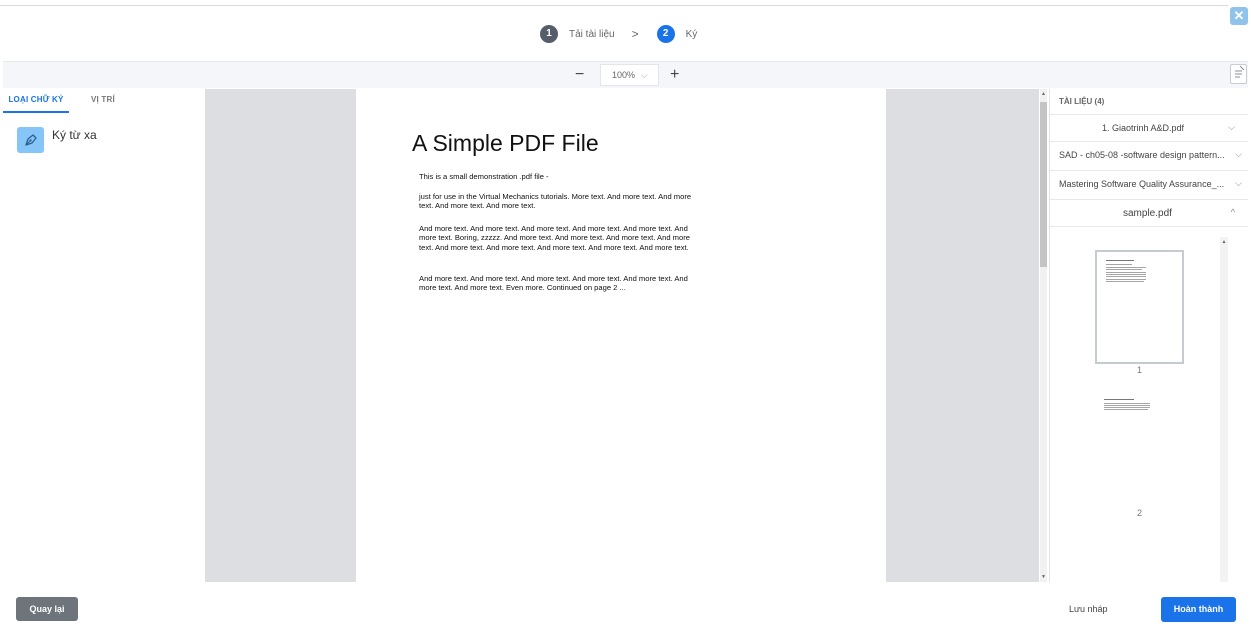 The height and width of the screenshot is (633, 1251). Describe the element at coordinates (665, 34) in the screenshot. I see `step-2-number: 2` at that location.